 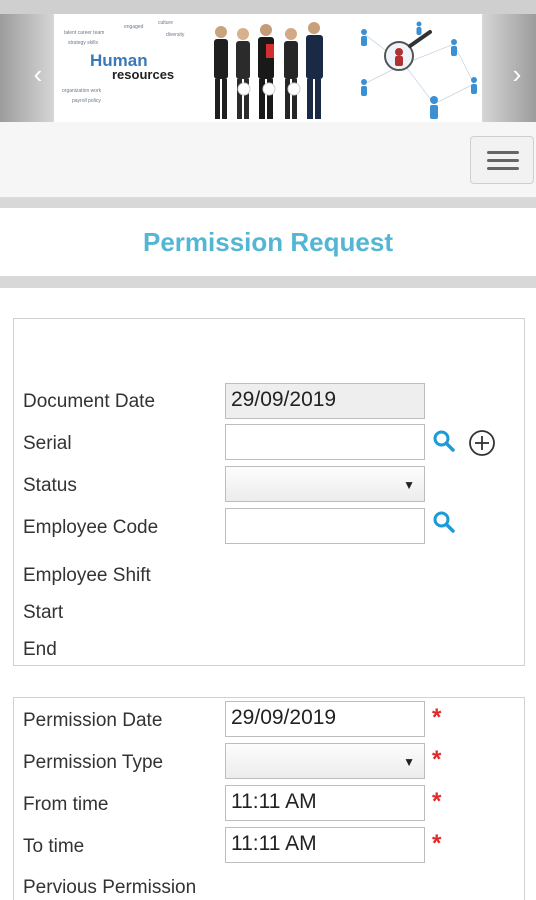 What do you see at coordinates (89, 401) in the screenshot?
I see `document-date-label: Document Date` at bounding box center [89, 401].